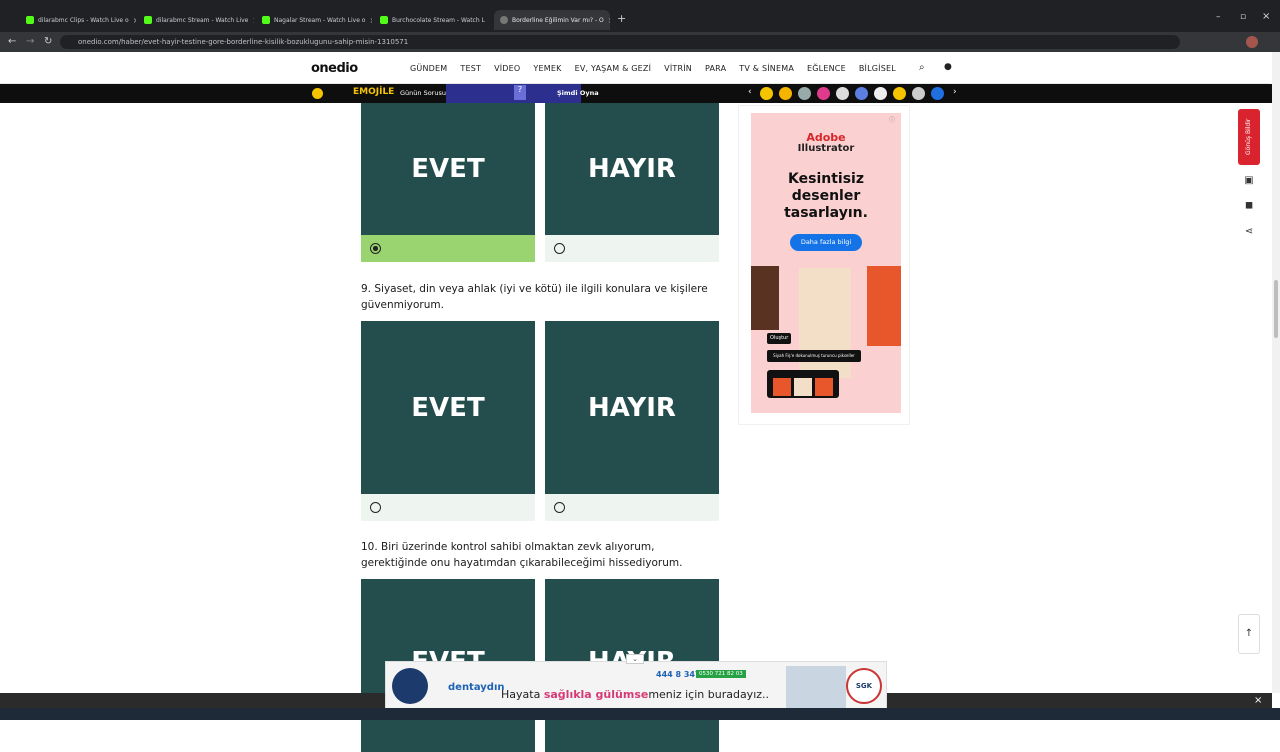 The height and width of the screenshot is (752, 1280). I want to click on radio-selected-icon, so click(375, 248).